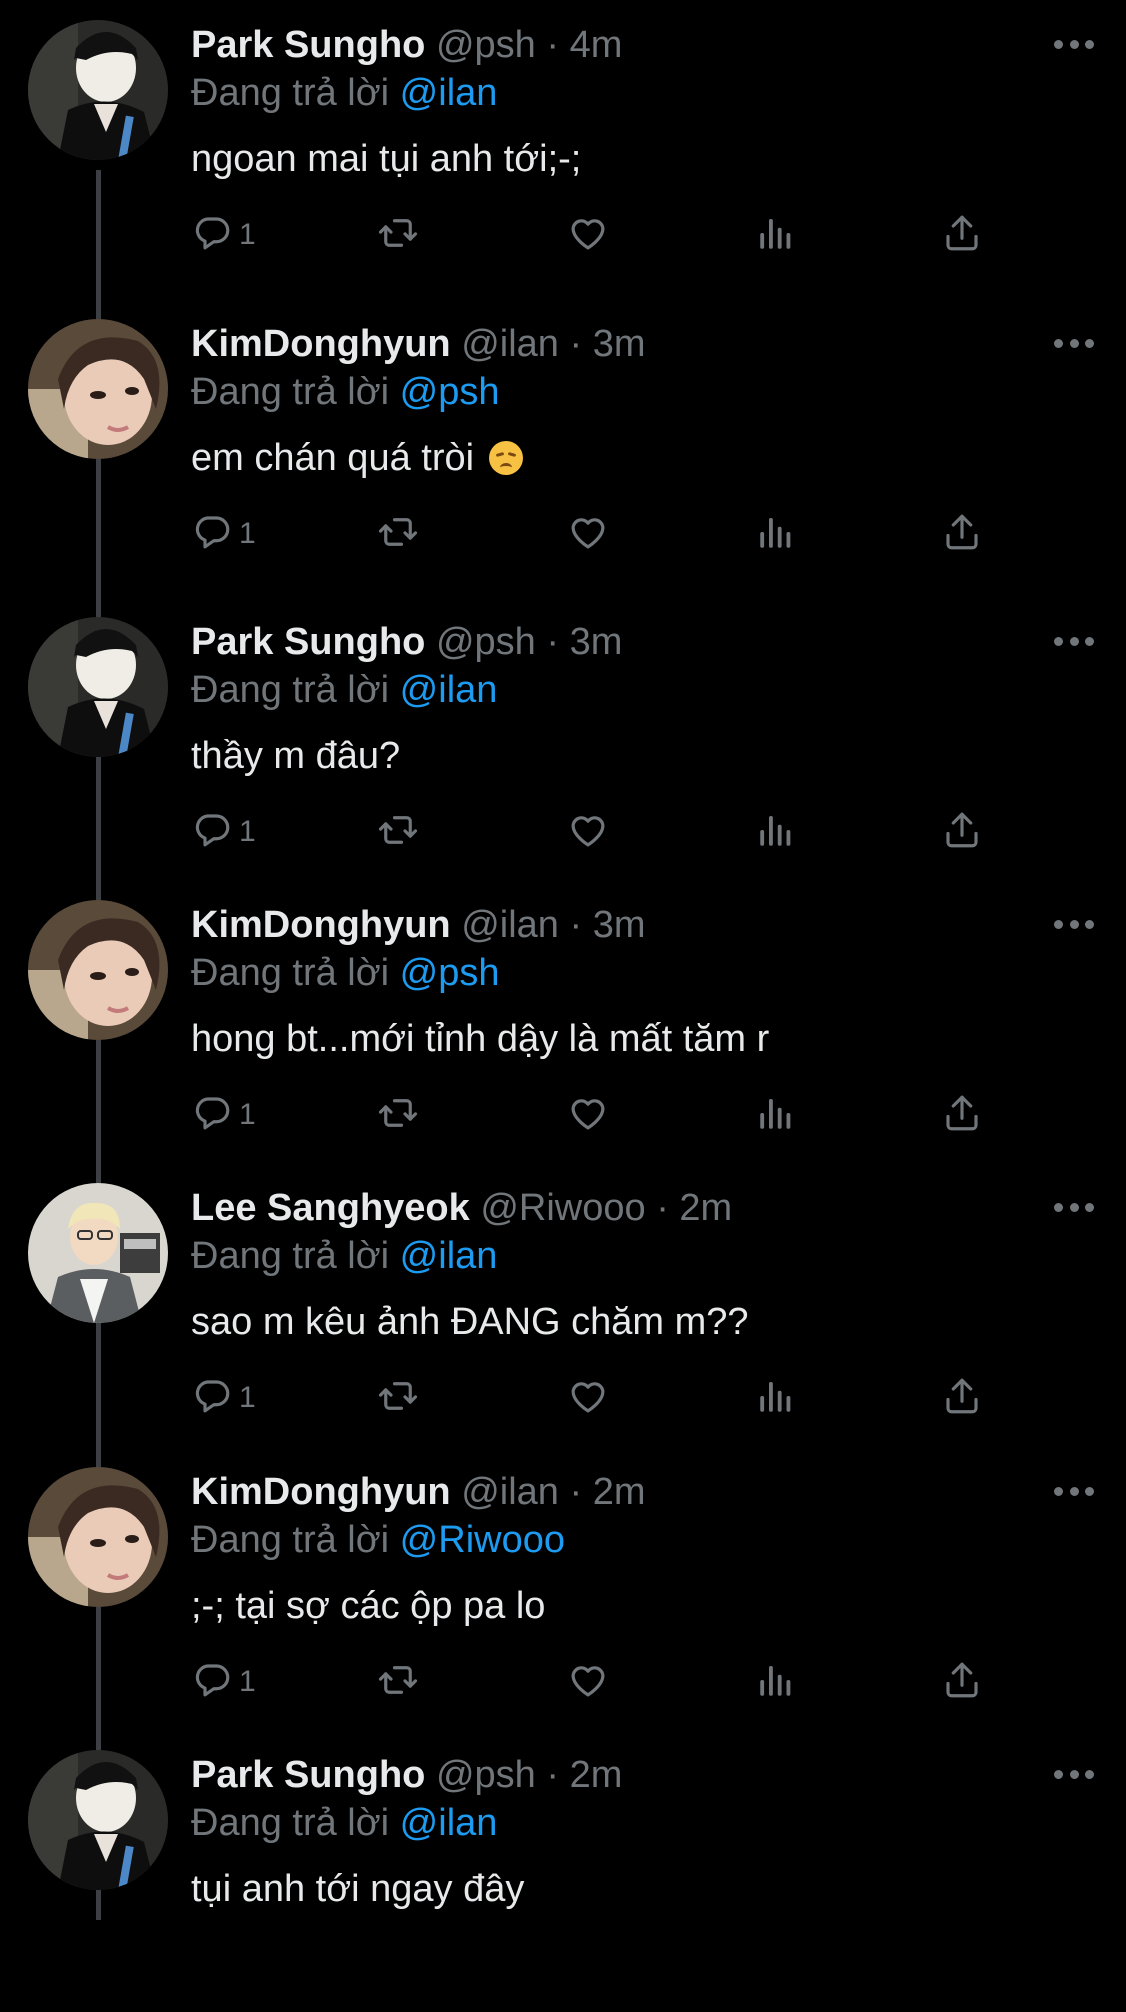 The height and width of the screenshot is (2012, 1126). I want to click on views-icon, so click(776, 1682).